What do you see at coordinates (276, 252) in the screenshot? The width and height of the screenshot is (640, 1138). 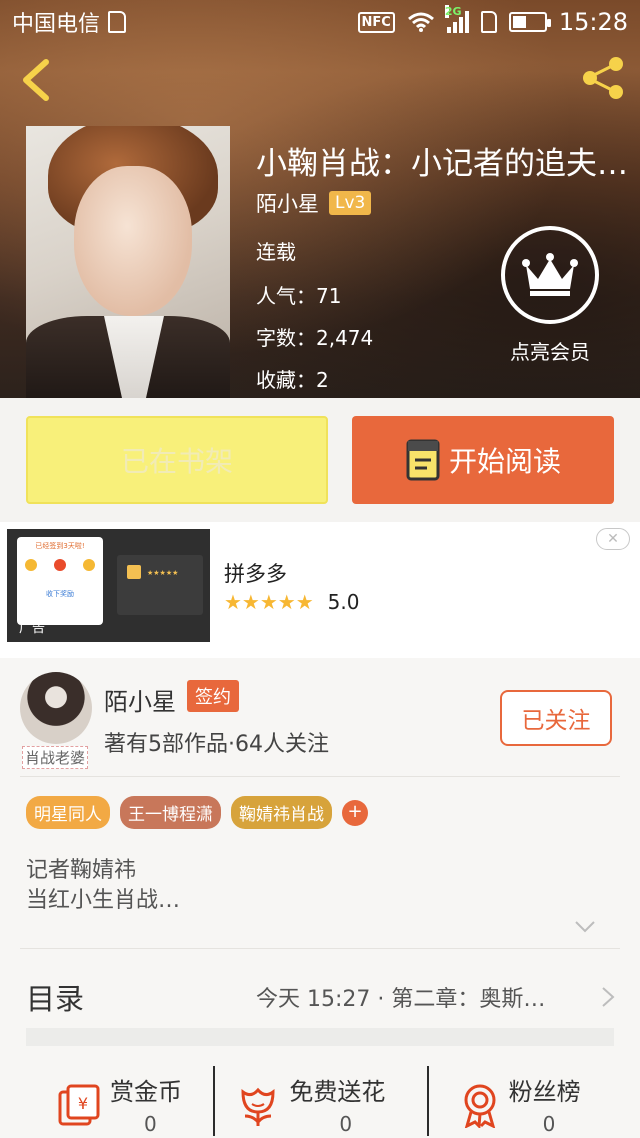 I see `book-status: 连载` at bounding box center [276, 252].